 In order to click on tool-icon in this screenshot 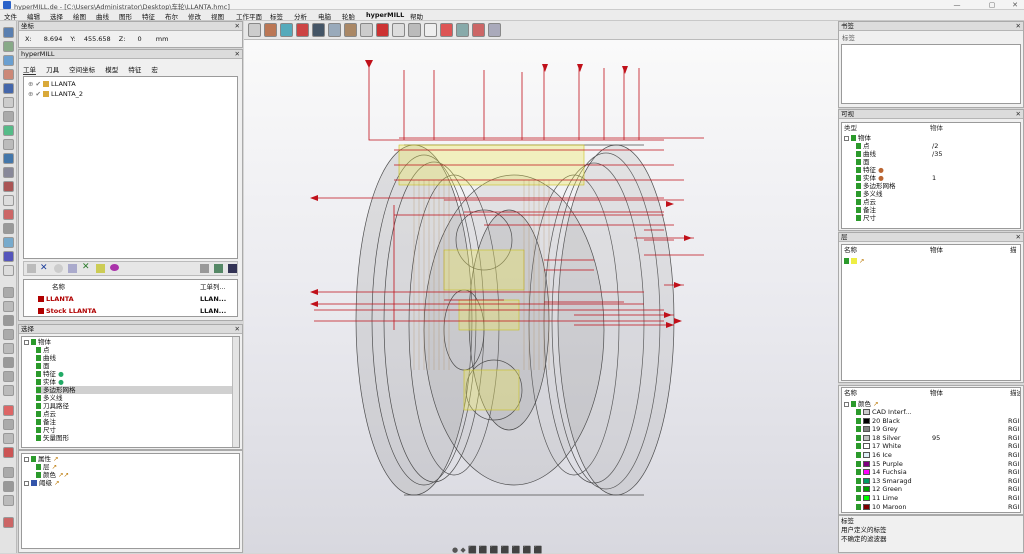, I will do `click(58, 268)`.